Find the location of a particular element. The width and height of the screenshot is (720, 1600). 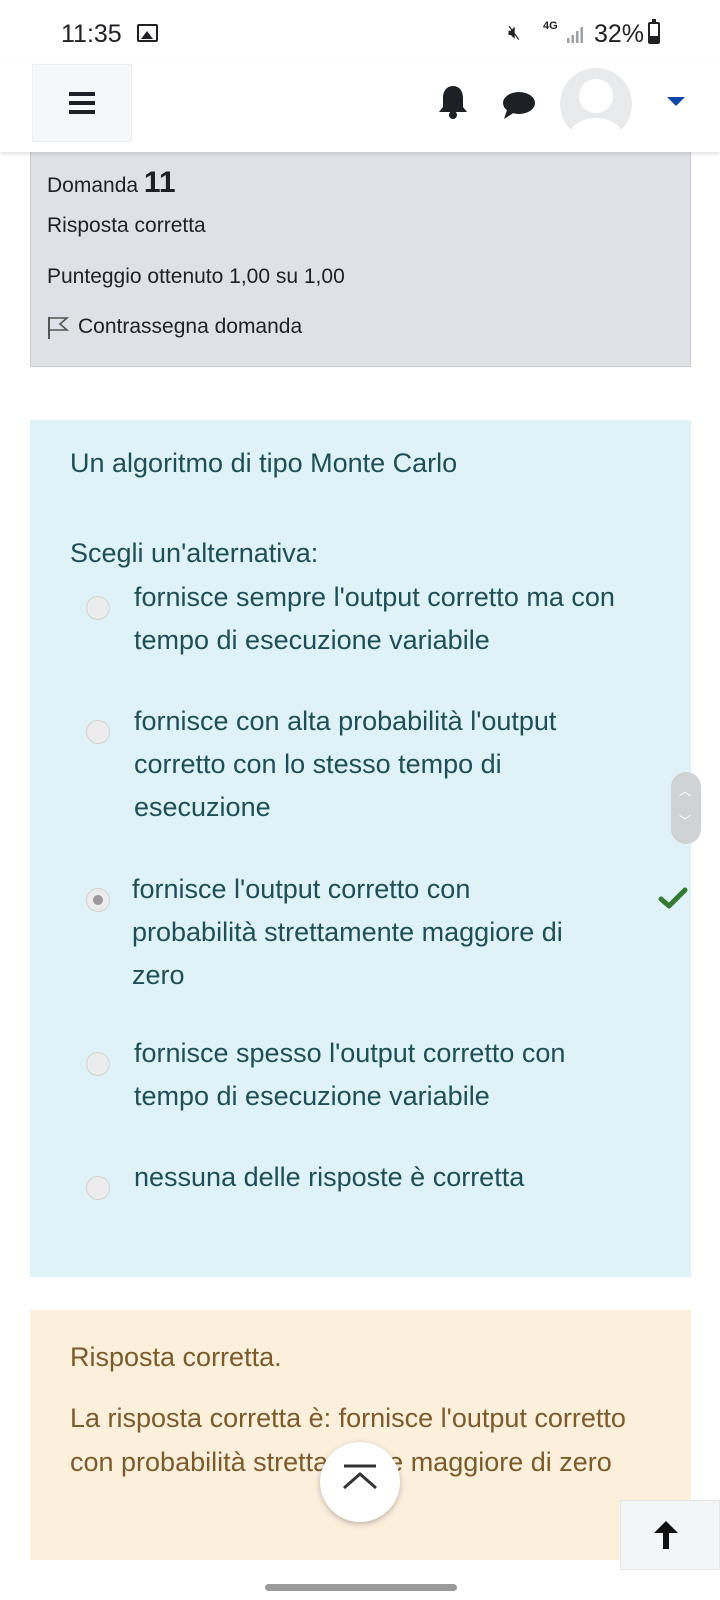

radio-button-checked is located at coordinates (98, 900).